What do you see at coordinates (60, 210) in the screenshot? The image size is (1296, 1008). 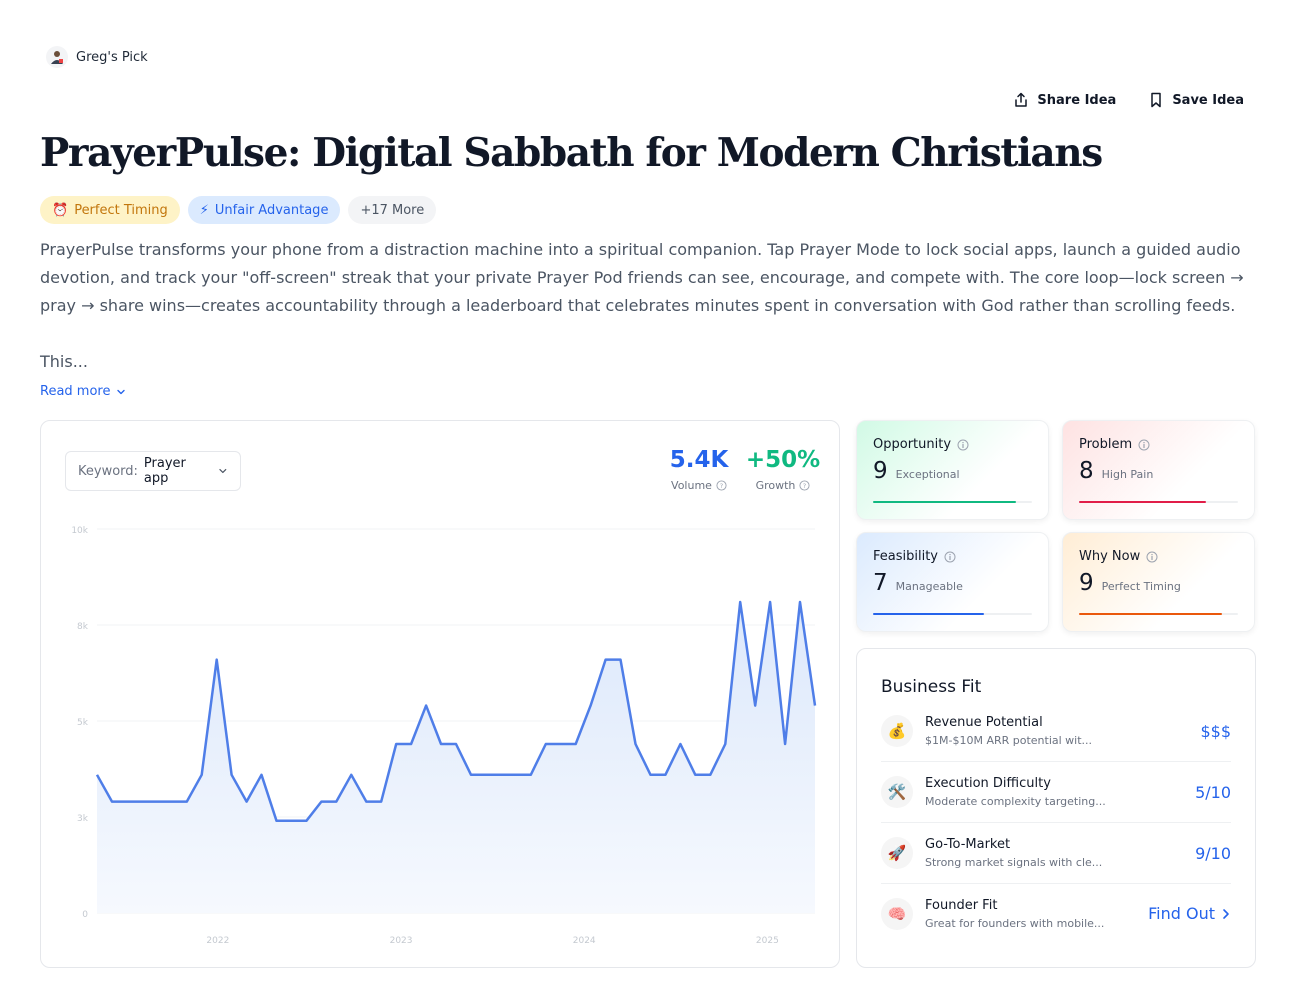 I see `alarm-clock-icon: ⏰` at bounding box center [60, 210].